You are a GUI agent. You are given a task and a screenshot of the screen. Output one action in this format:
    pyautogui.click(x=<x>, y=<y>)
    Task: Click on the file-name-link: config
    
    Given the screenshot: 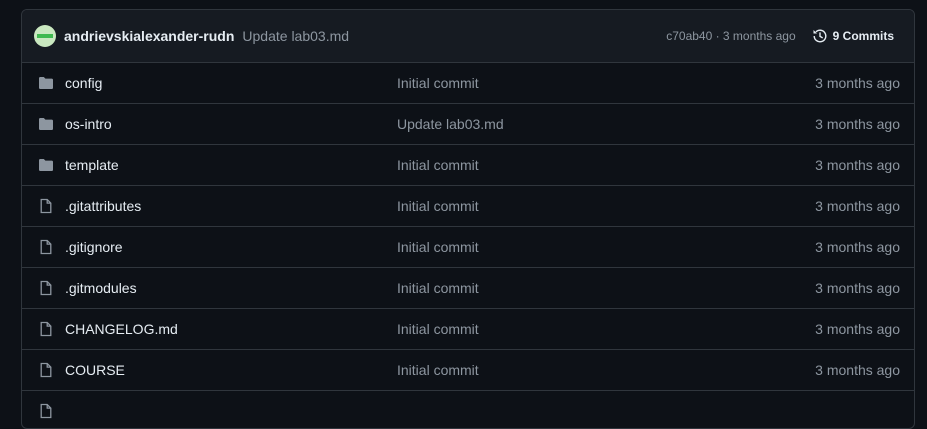 What is the action you would take?
    pyautogui.click(x=231, y=83)
    